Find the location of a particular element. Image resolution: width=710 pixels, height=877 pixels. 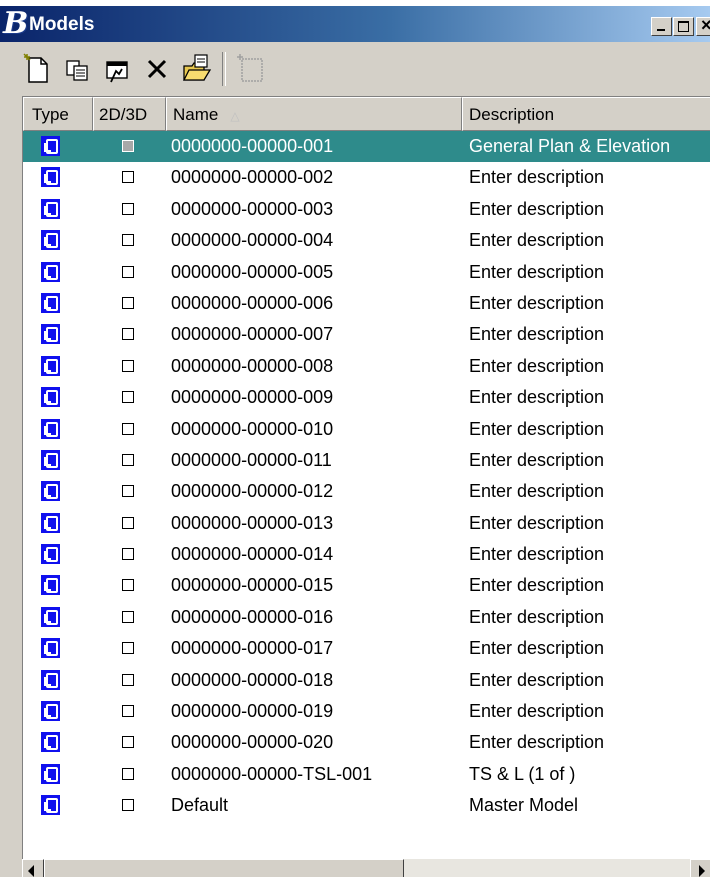

create-model-button is located at coordinates (37, 69).